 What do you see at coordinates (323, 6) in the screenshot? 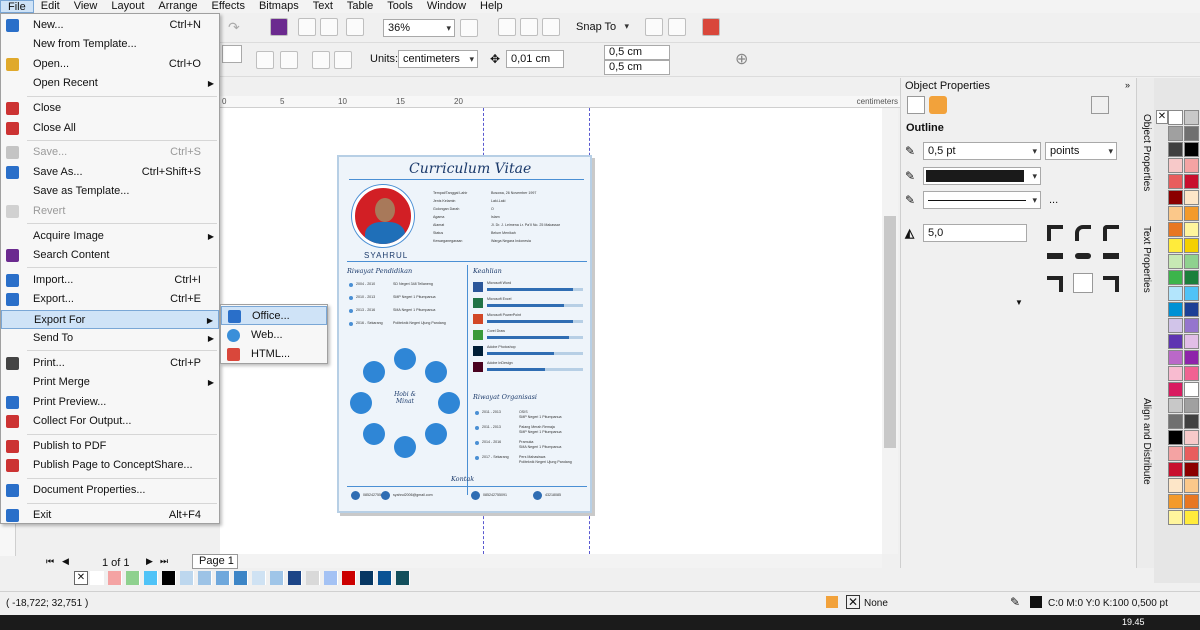
I see `menu-text: Text` at bounding box center [323, 6].